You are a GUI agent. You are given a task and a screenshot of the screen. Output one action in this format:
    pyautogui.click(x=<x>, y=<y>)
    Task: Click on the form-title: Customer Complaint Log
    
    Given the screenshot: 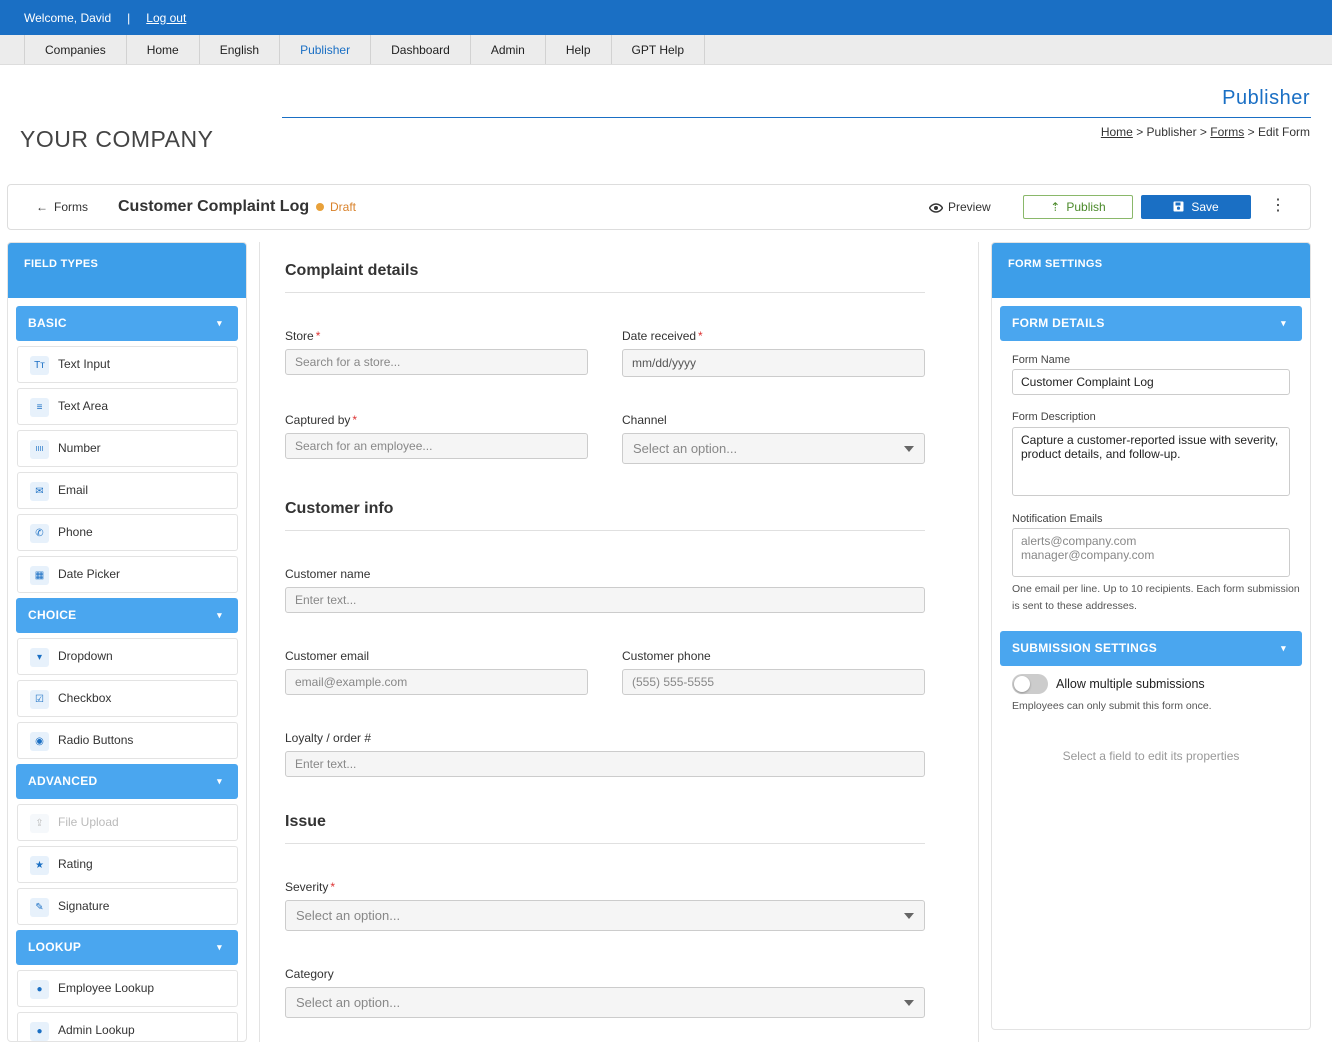 What is the action you would take?
    pyautogui.click(x=214, y=206)
    